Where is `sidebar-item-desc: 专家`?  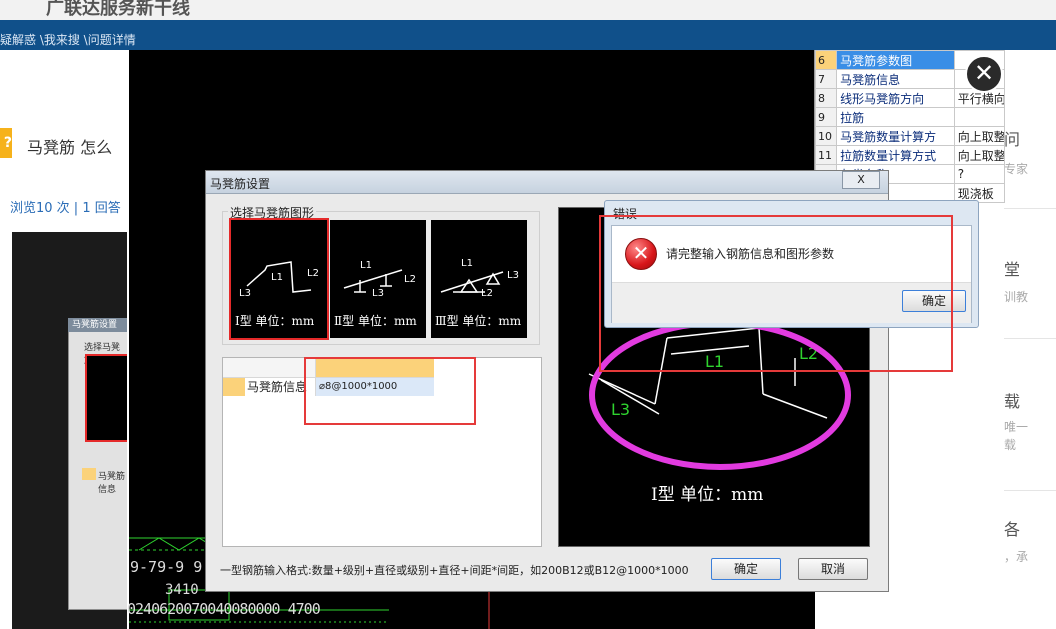 sidebar-item-desc: 专家 is located at coordinates (1016, 169).